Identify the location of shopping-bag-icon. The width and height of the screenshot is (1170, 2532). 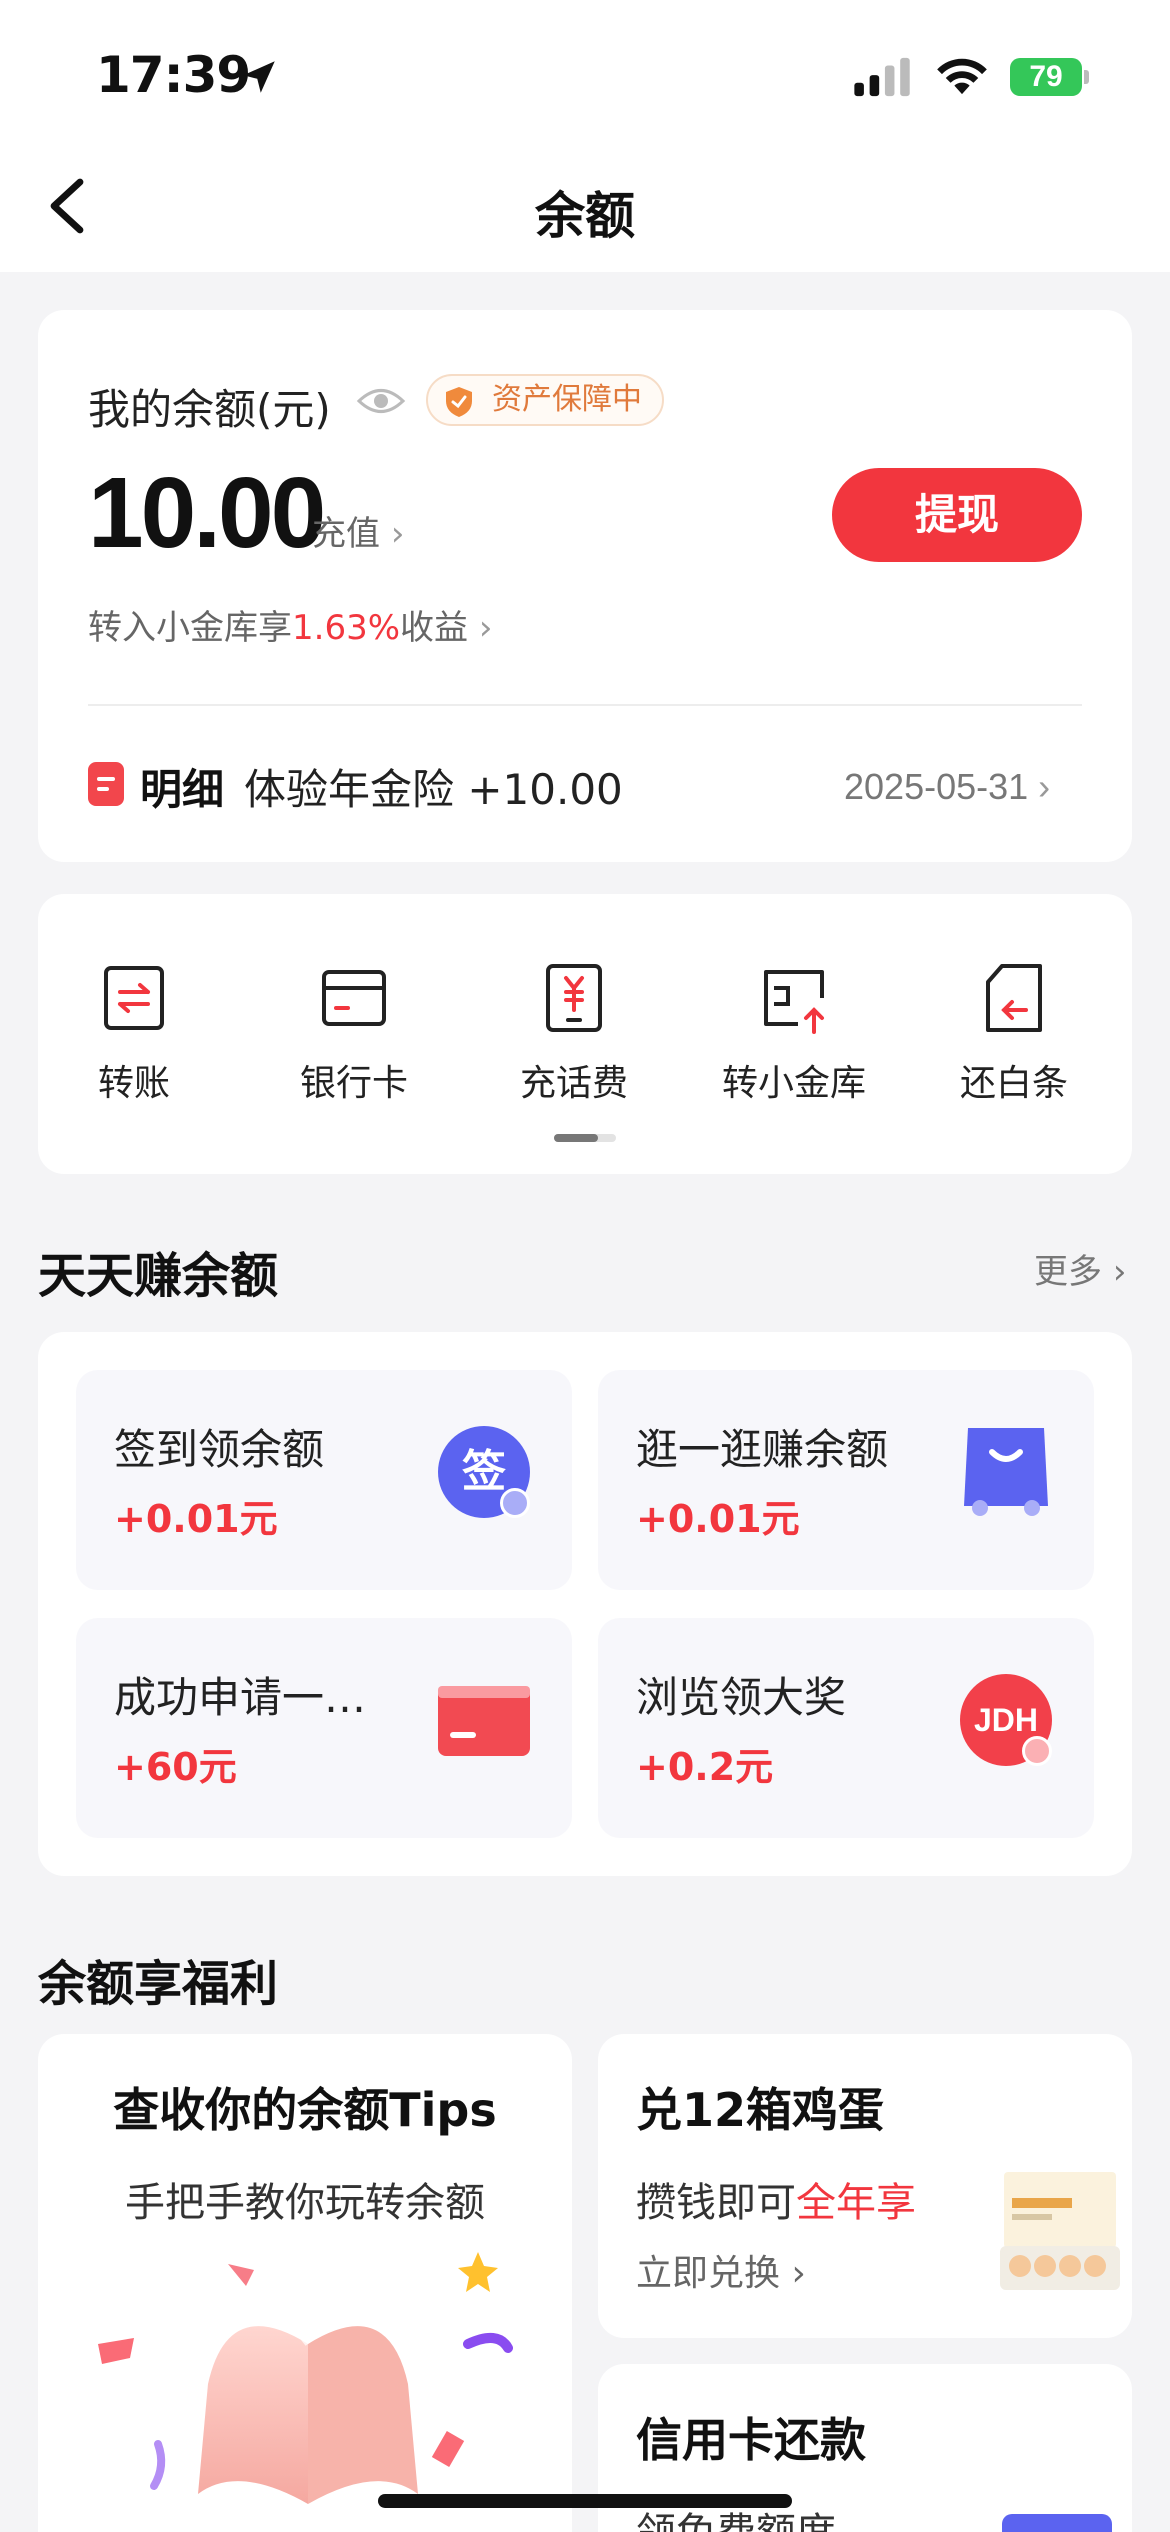
(1006, 1472).